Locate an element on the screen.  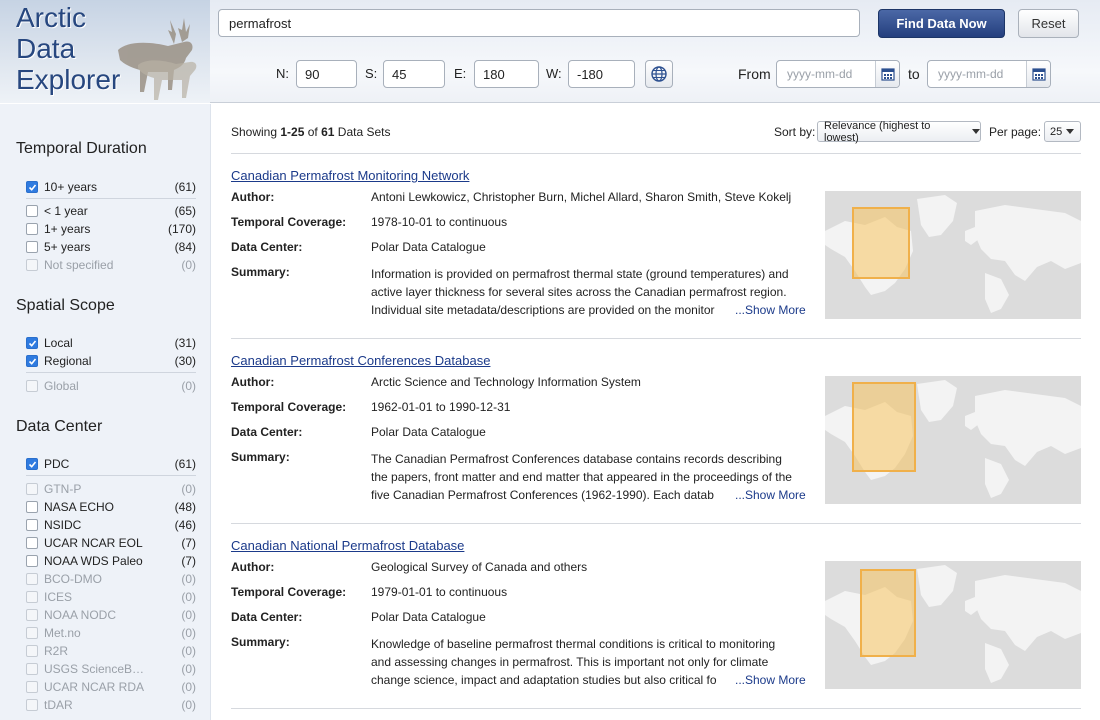
facet-option-label: UCAR NCAR RDA is located at coordinates (94, 687).